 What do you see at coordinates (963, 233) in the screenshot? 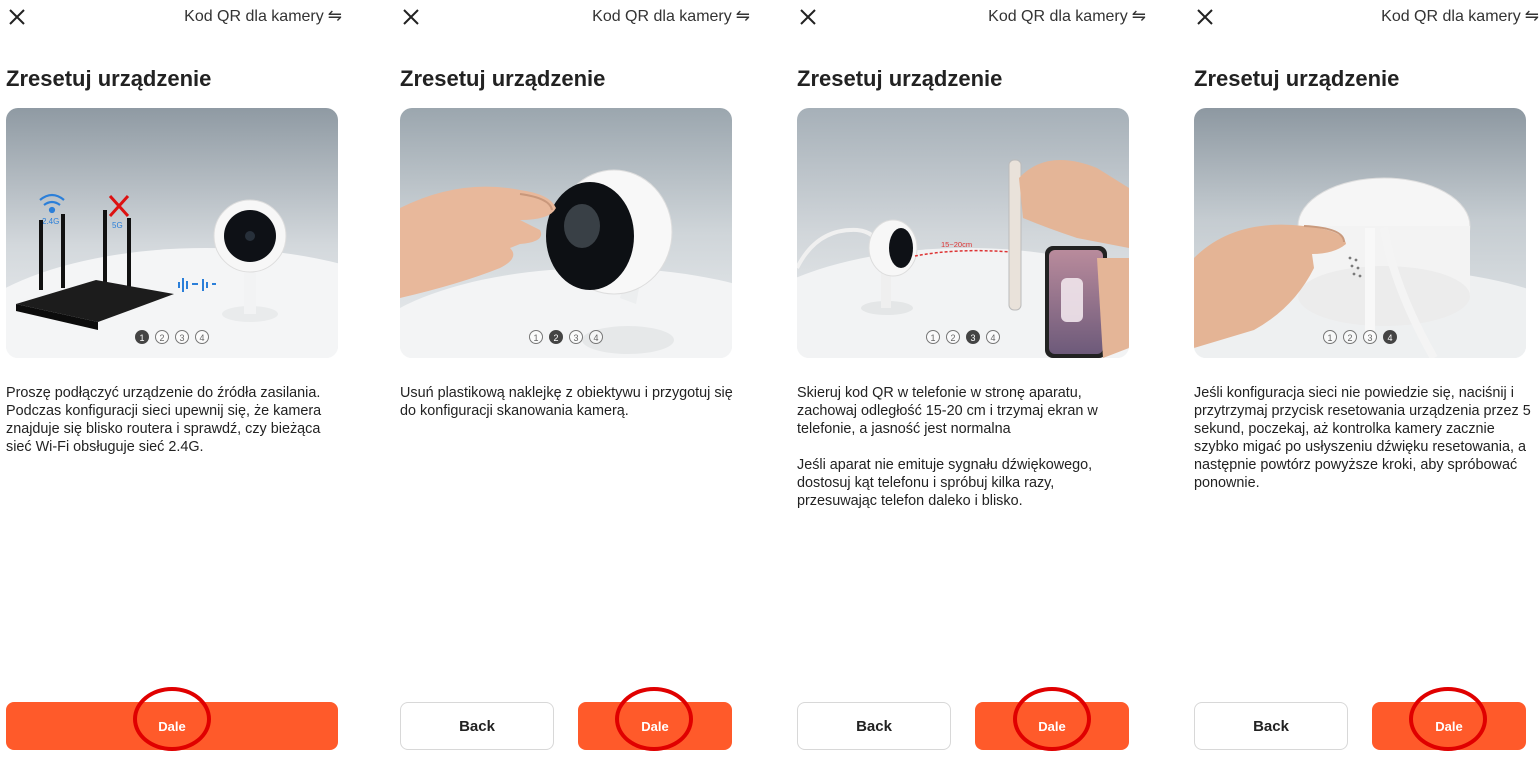
I see `step-illustration-scan-qr: 15~20cm 1234` at bounding box center [963, 233].